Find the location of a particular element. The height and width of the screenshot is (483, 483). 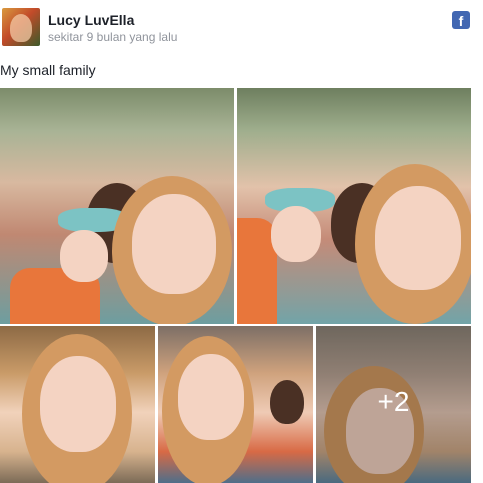

author-name: Lucy LuvElla is located at coordinates (91, 20).